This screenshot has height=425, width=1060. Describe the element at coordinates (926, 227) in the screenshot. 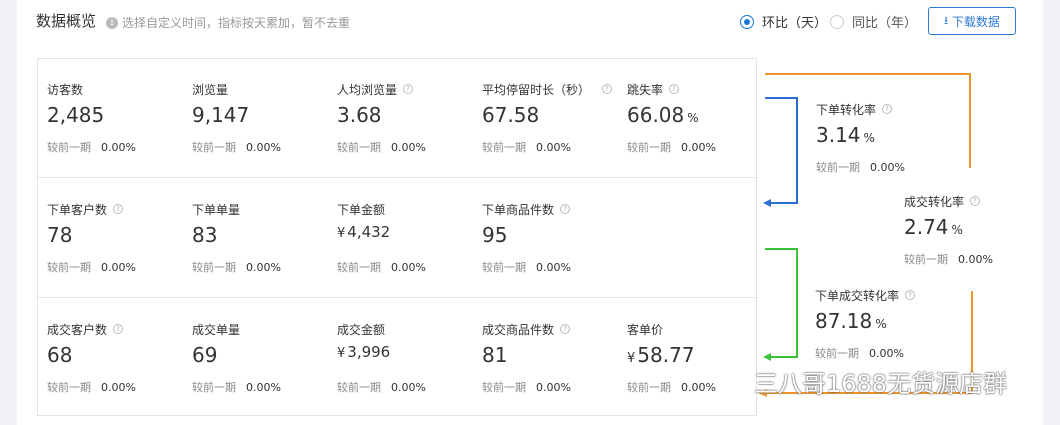

I see `metric-value: 2.74` at that location.